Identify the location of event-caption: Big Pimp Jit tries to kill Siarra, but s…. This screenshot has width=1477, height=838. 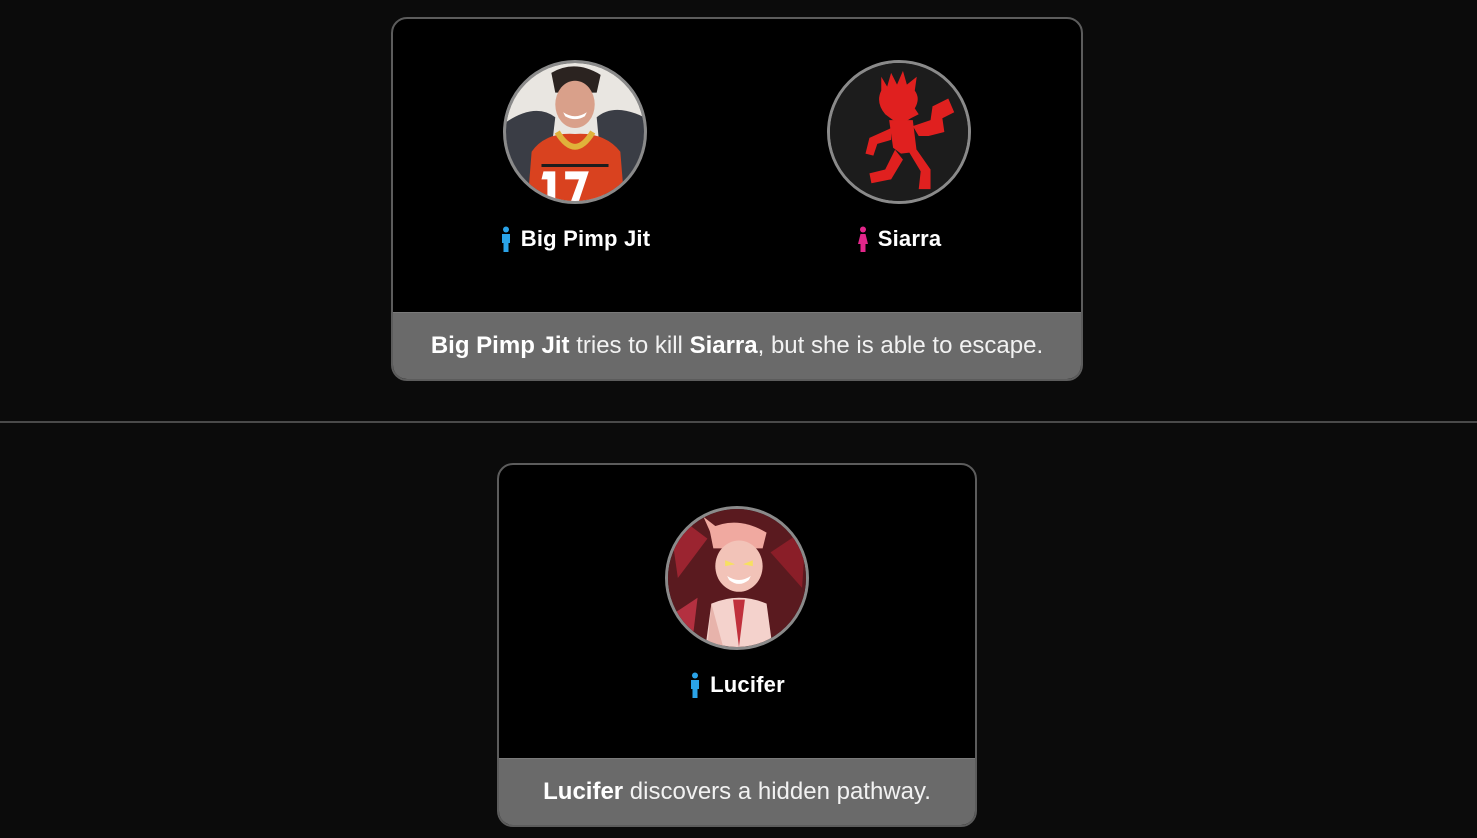
(737, 345).